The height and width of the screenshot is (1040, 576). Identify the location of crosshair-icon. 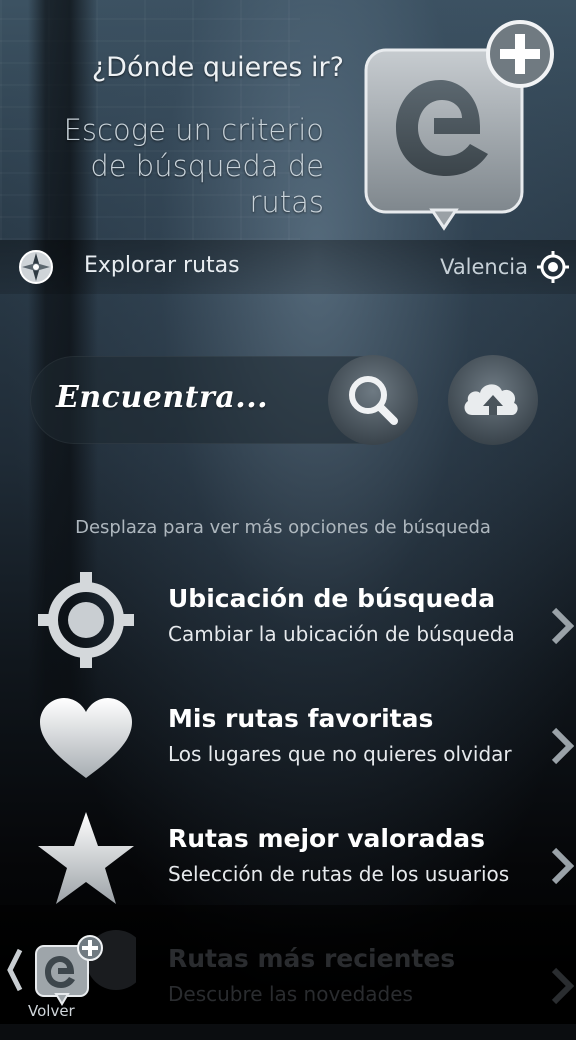
(86, 620).